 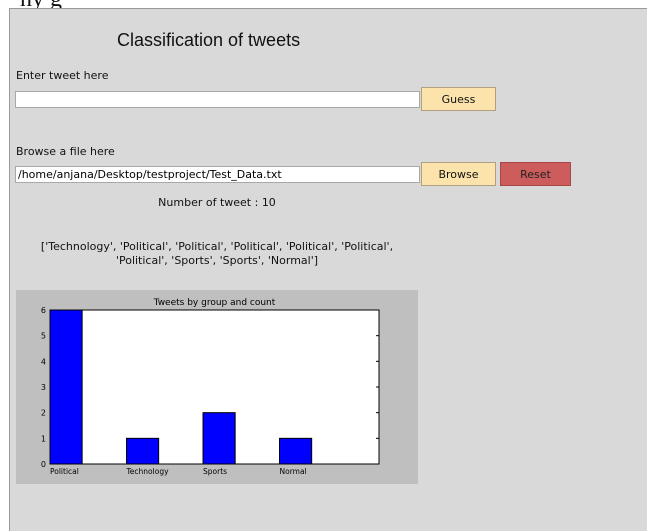 I want to click on y-tick-label: 4, so click(x=43, y=361).